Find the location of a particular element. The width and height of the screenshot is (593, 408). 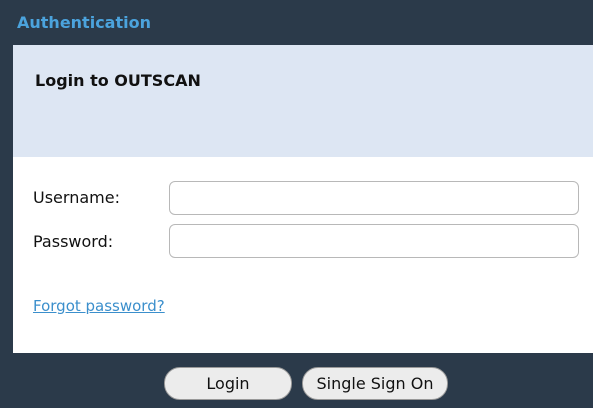

button-bar: Login Single Sign On is located at coordinates (303, 380).